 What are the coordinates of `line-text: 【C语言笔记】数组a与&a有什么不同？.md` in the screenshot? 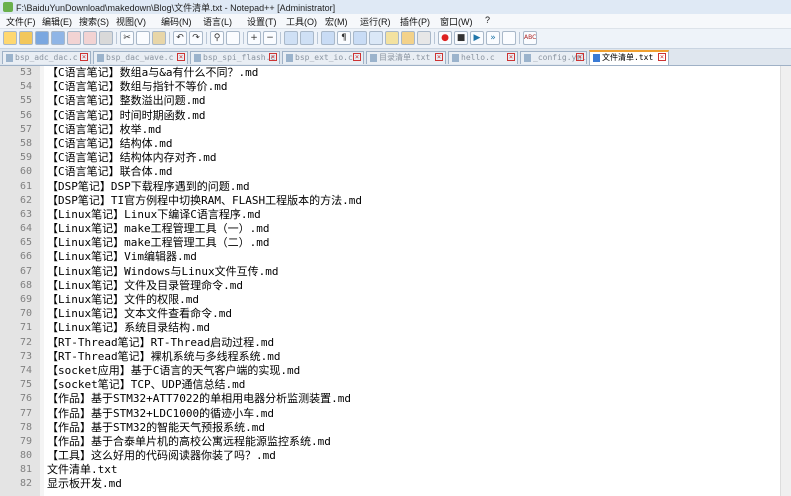 It's located at (152, 73).